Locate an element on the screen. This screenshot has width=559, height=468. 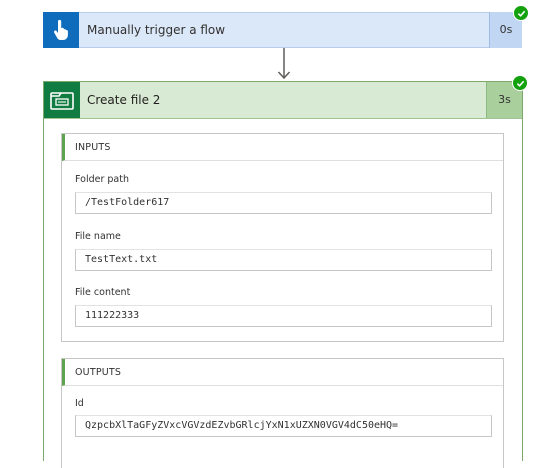
field-label-folder-path: Folder path is located at coordinates (102, 179).